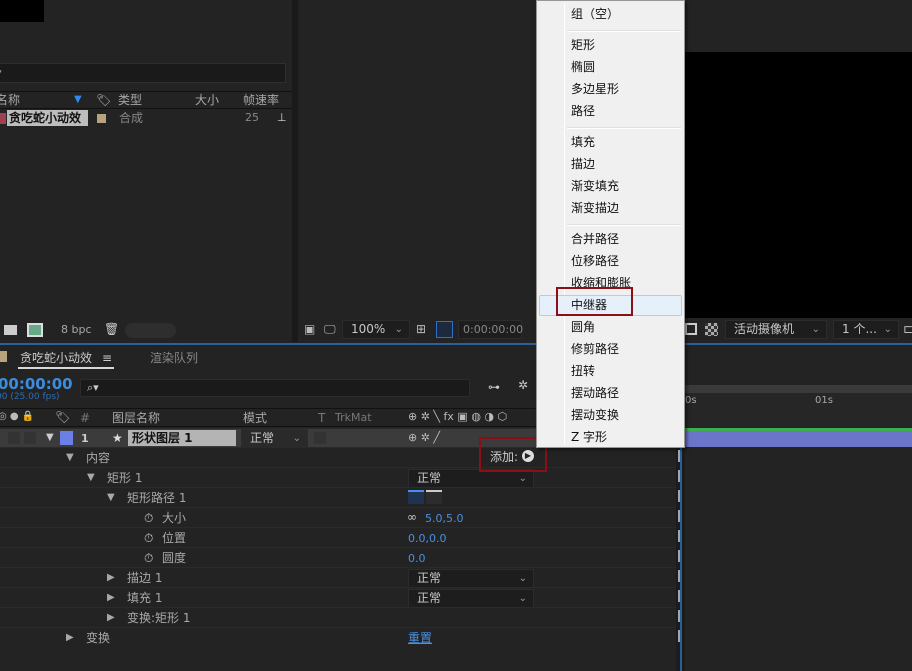 The height and width of the screenshot is (671, 912). Describe the element at coordinates (798, 389) in the screenshot. I see `work-area-bar` at that location.